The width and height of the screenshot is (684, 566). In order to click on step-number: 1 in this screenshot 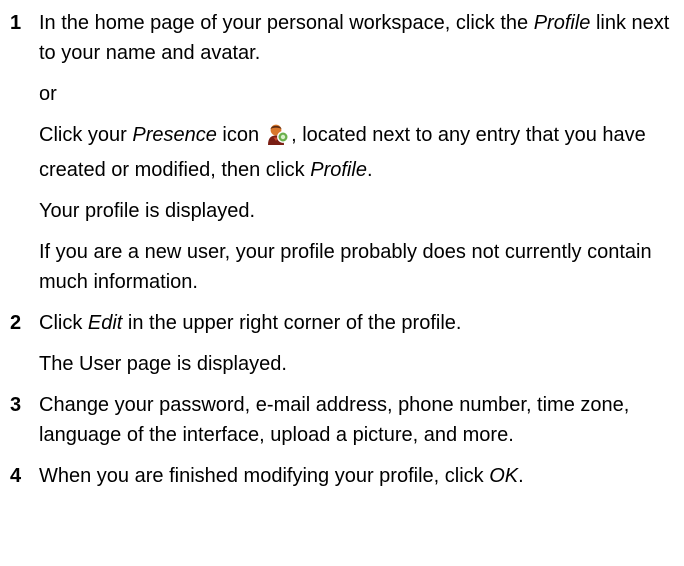, I will do `click(16, 23)`.